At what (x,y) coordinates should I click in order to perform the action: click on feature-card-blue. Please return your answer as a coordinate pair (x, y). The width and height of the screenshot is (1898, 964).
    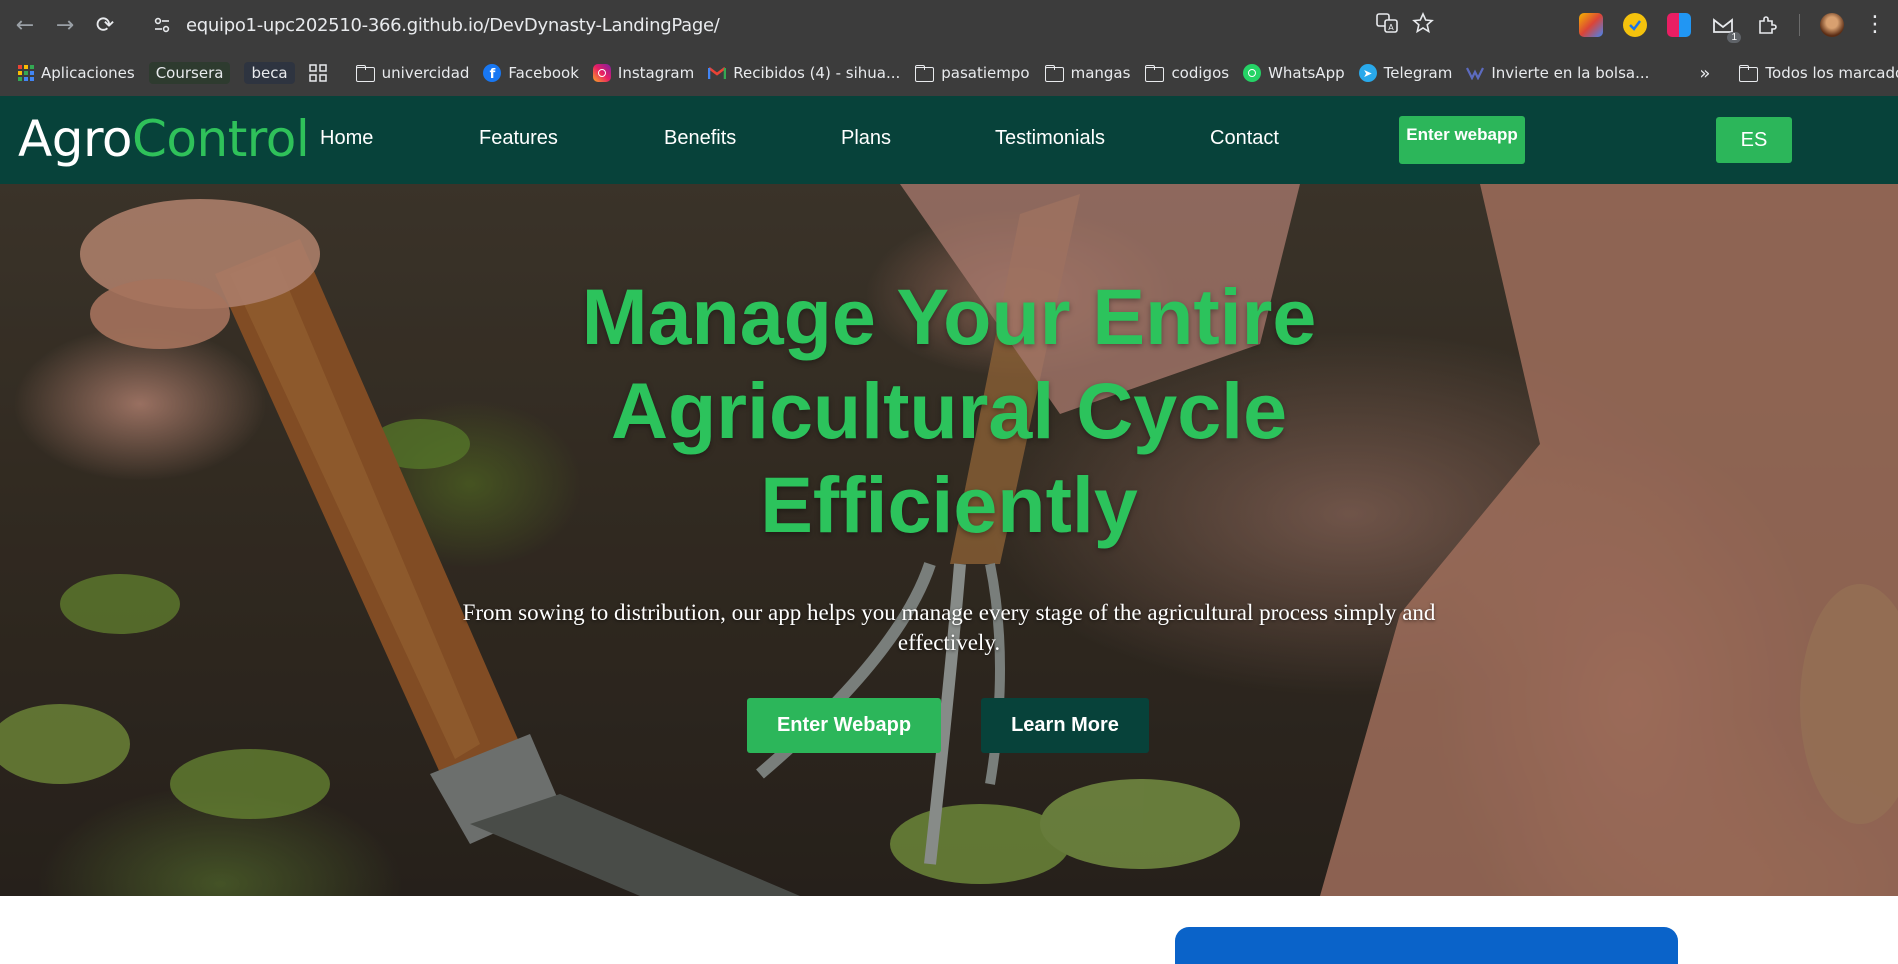
    Looking at the image, I should click on (1426, 945).